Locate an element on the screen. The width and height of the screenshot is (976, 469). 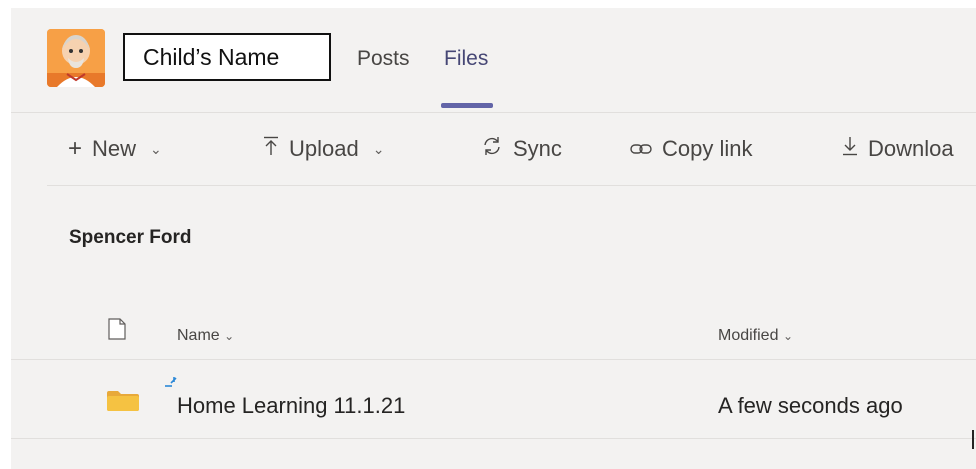
download-button: Downloa is located at coordinates (898, 149).